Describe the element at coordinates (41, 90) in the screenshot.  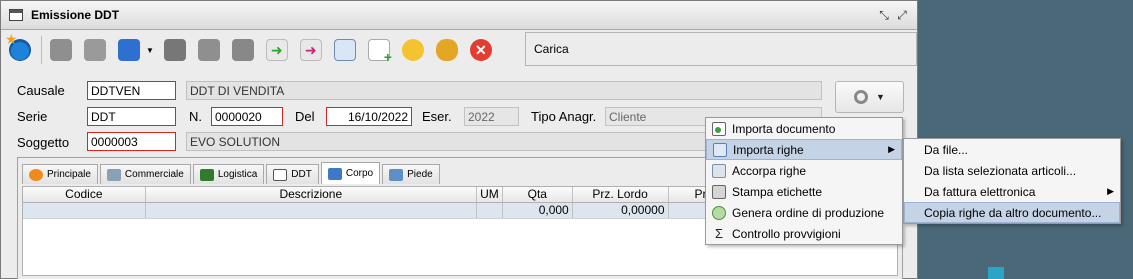
I see `causale-label: Causale` at that location.